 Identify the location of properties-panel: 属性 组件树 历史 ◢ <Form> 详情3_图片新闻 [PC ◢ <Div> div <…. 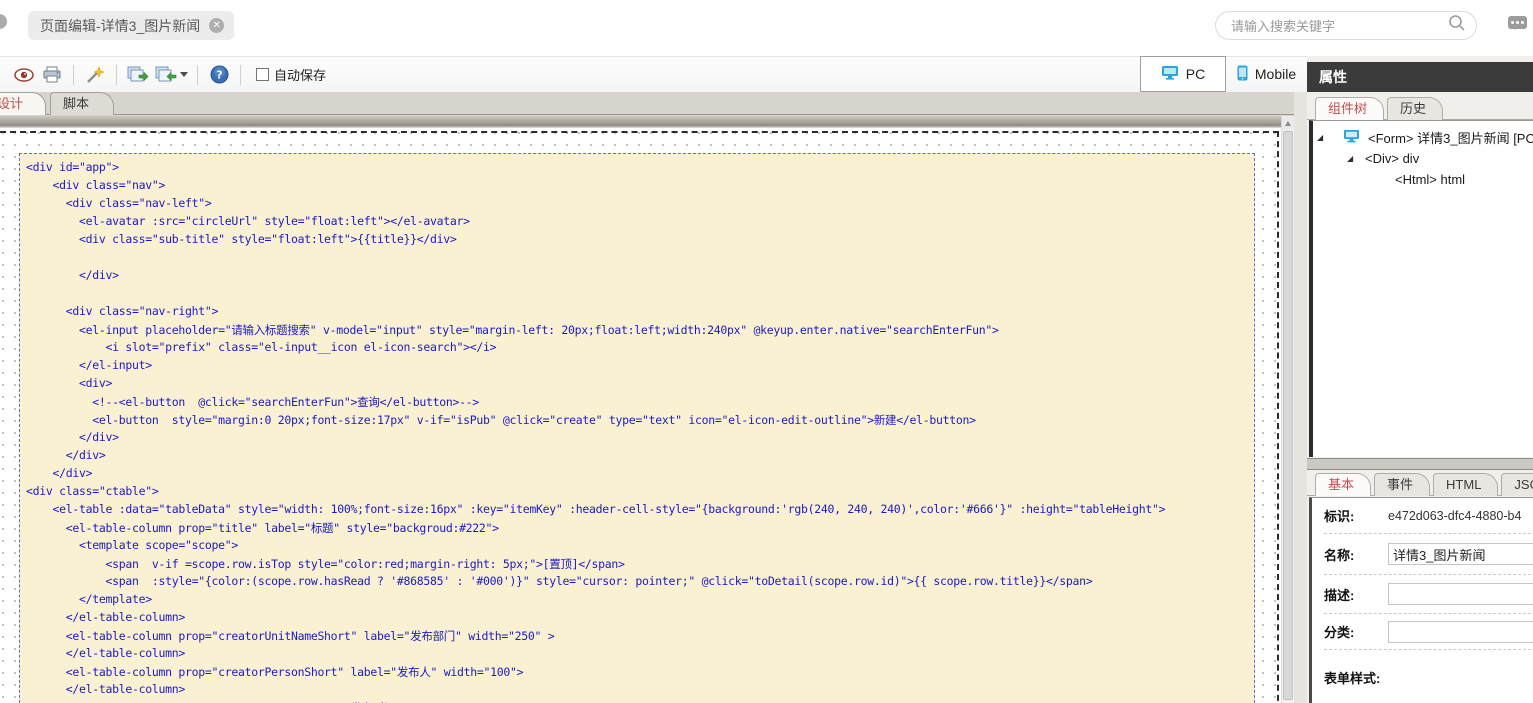
(1420, 379).